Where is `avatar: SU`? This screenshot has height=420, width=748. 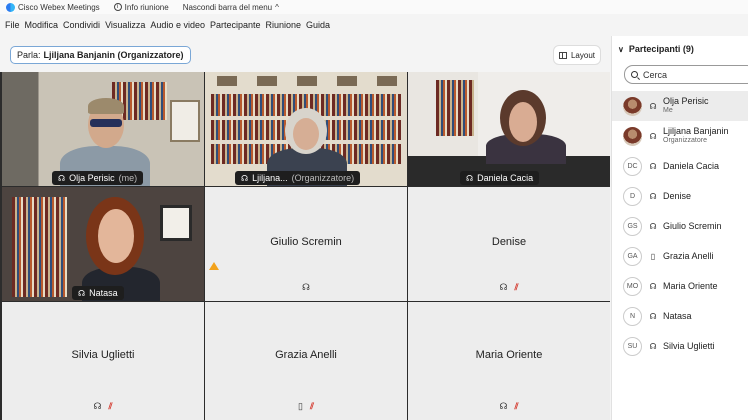 avatar: SU is located at coordinates (632, 346).